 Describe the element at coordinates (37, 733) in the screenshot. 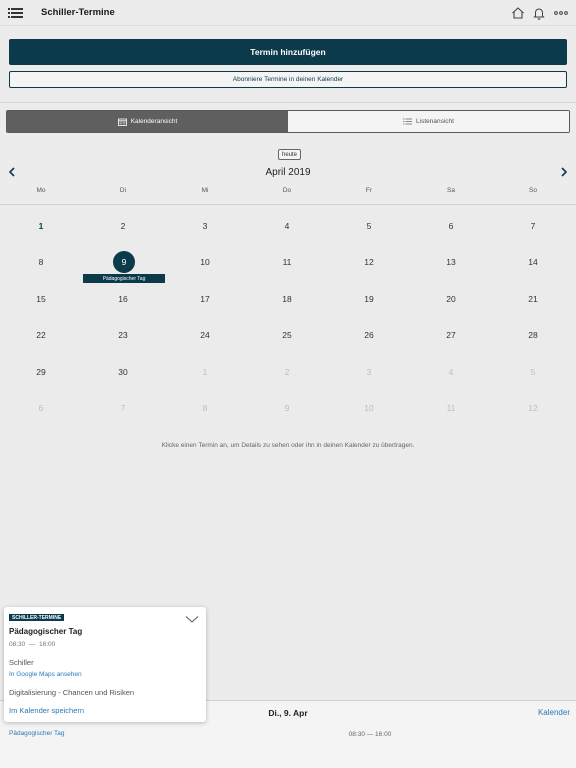

I see `day-event-link: Pädagogischer Tag` at that location.